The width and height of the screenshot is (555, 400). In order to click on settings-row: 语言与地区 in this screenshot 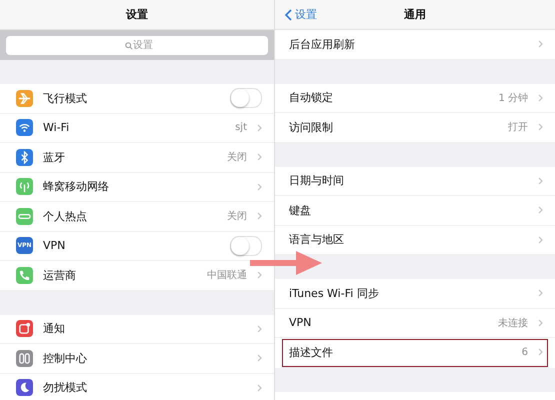, I will do `click(415, 240)`.